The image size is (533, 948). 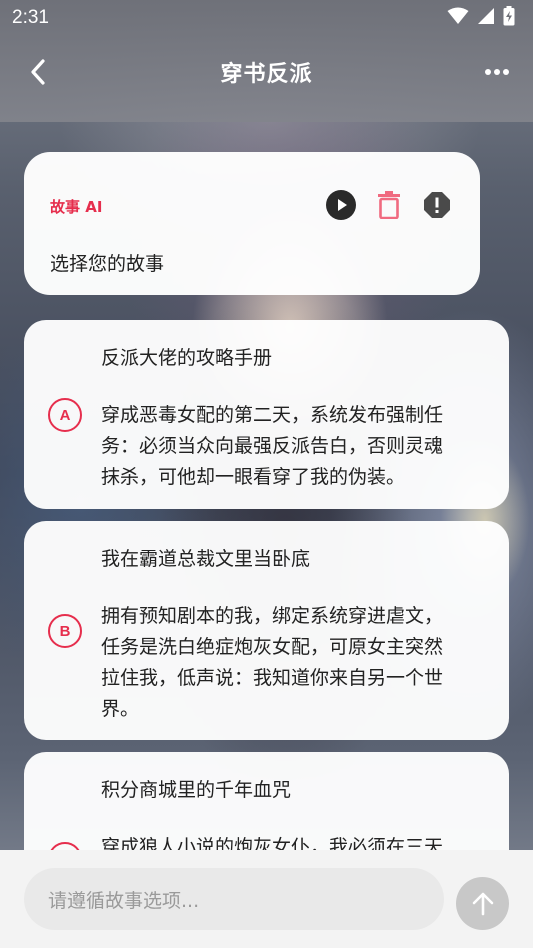 What do you see at coordinates (76, 207) in the screenshot?
I see `ai-sender-name: 故事 AI` at bounding box center [76, 207].